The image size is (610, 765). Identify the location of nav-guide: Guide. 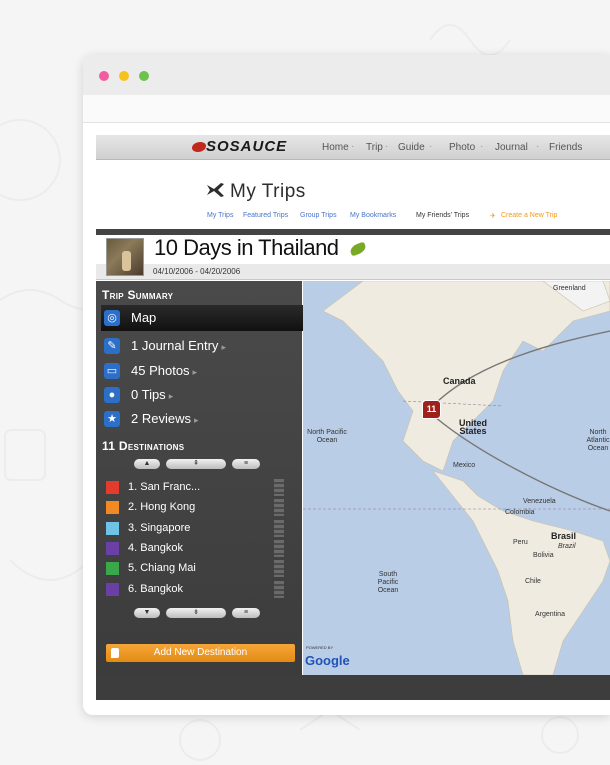
(411, 147).